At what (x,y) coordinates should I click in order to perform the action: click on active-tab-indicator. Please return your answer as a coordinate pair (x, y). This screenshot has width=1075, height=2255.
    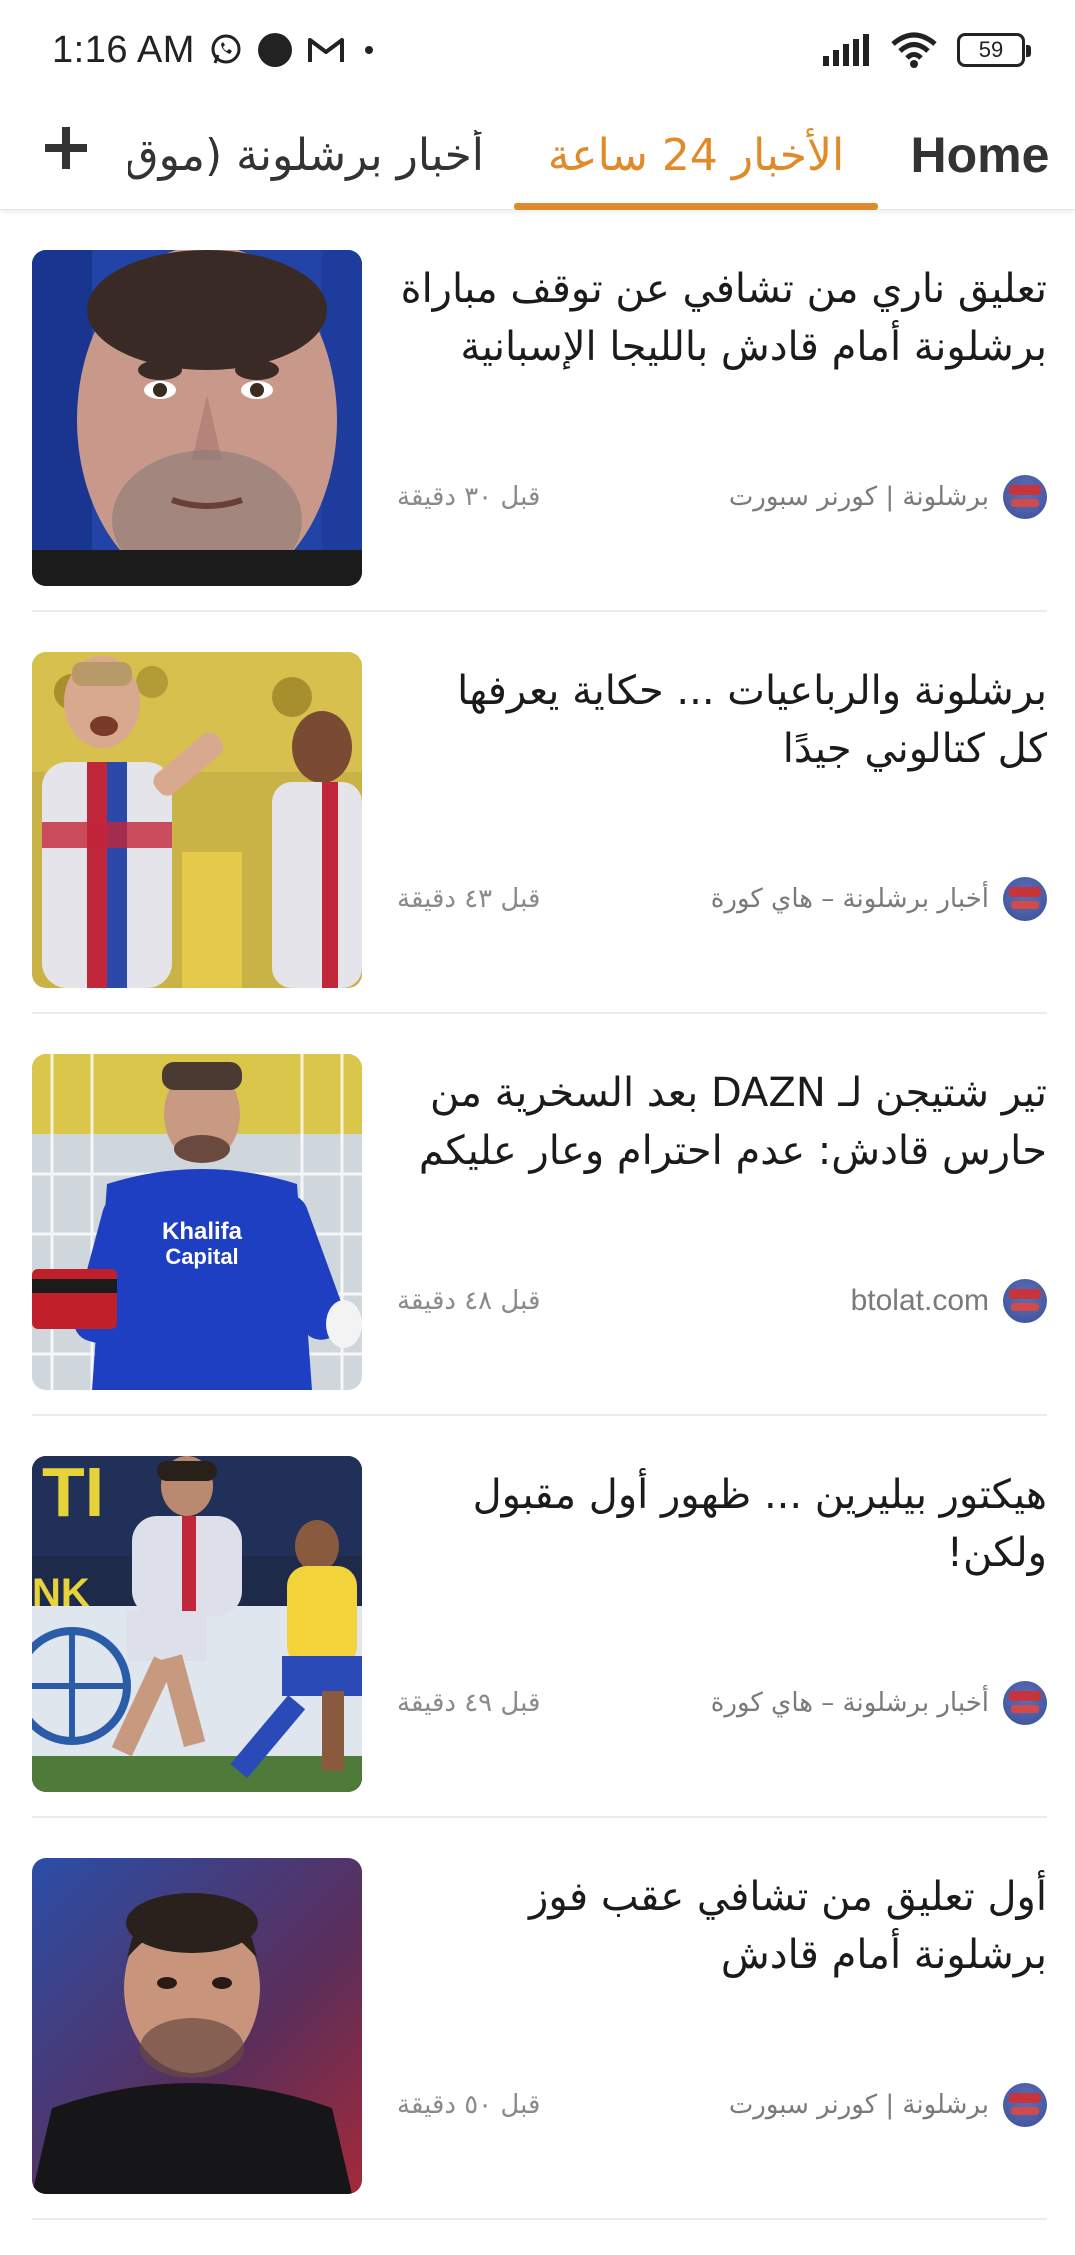
    Looking at the image, I should click on (696, 206).